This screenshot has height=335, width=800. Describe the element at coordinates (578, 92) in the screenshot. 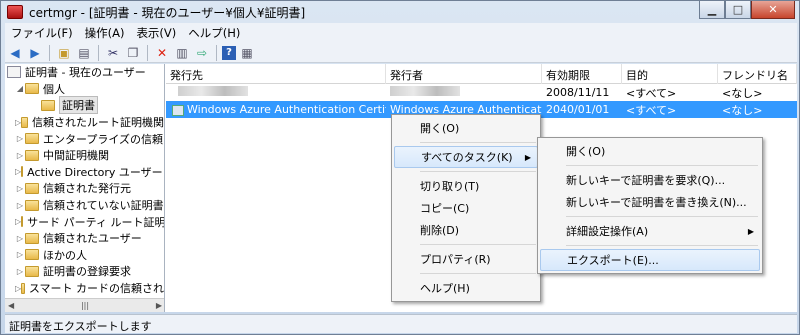

I see `cell-expiration: 2008/11/11` at that location.